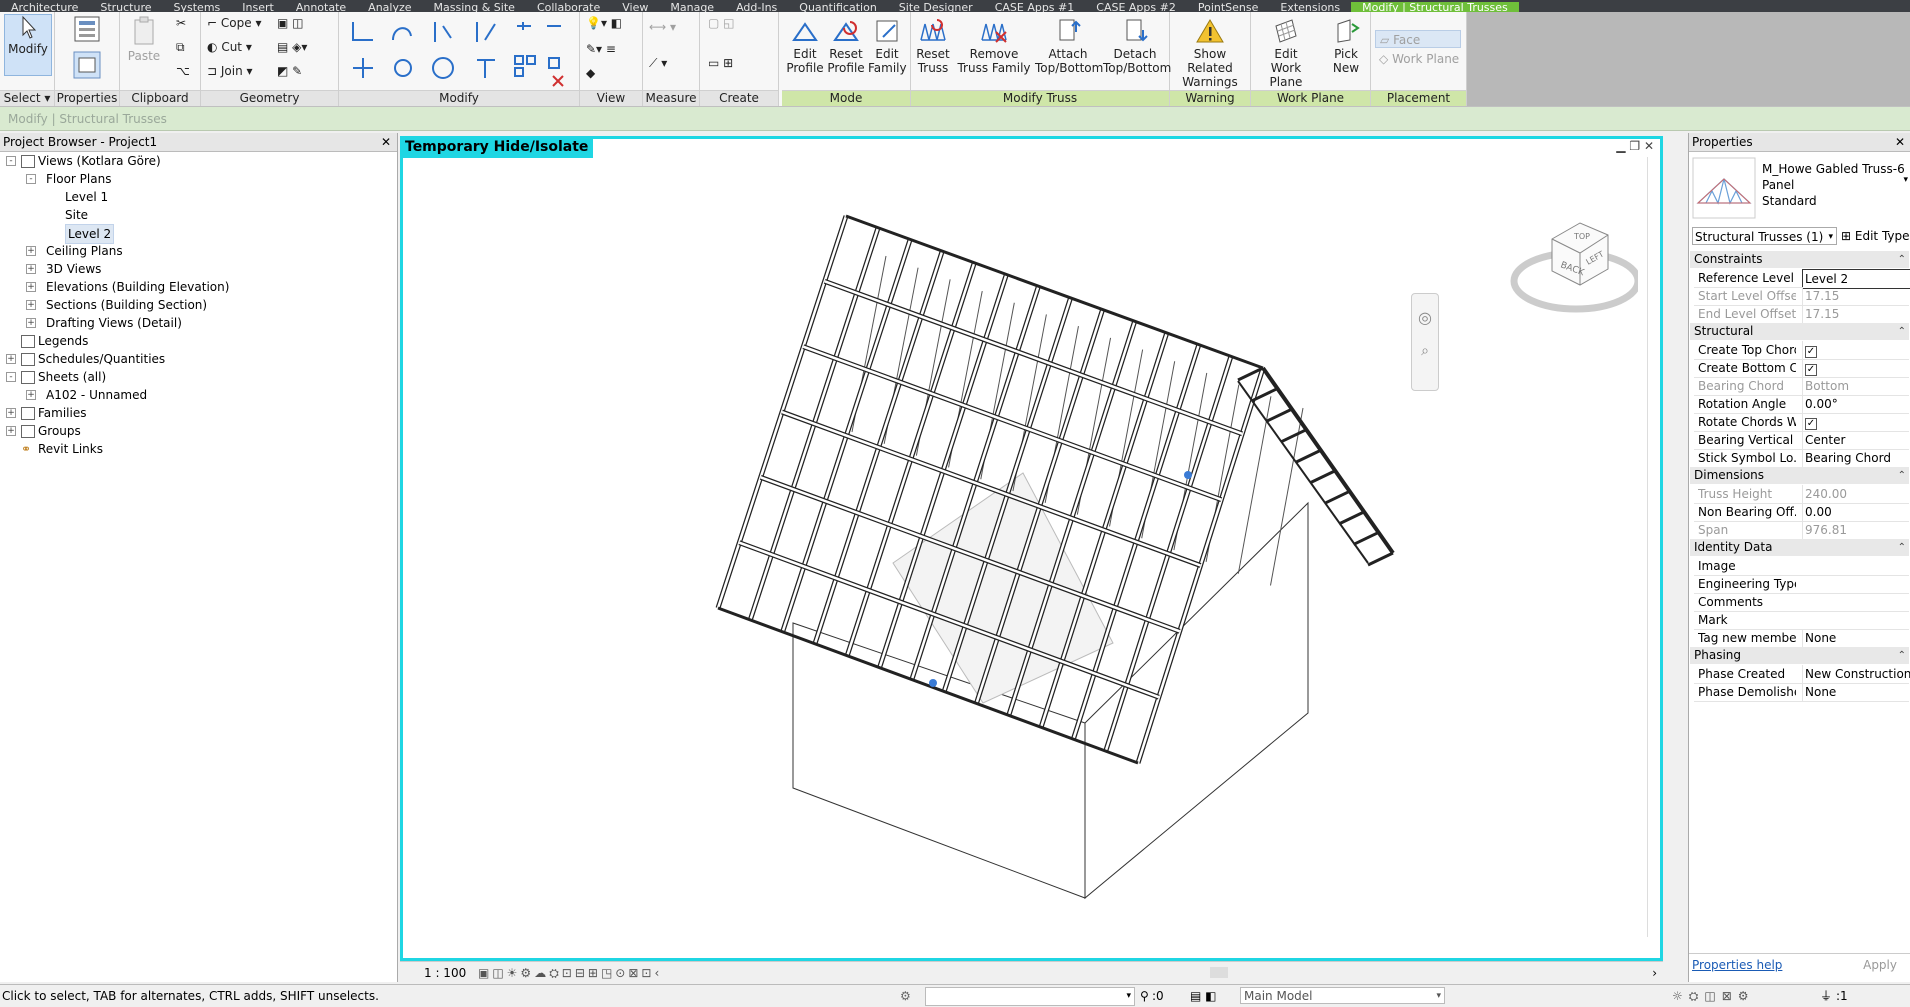 The width and height of the screenshot is (1910, 1007). What do you see at coordinates (27, 98) in the screenshot?
I see `select-dropdown: Select ▾` at bounding box center [27, 98].